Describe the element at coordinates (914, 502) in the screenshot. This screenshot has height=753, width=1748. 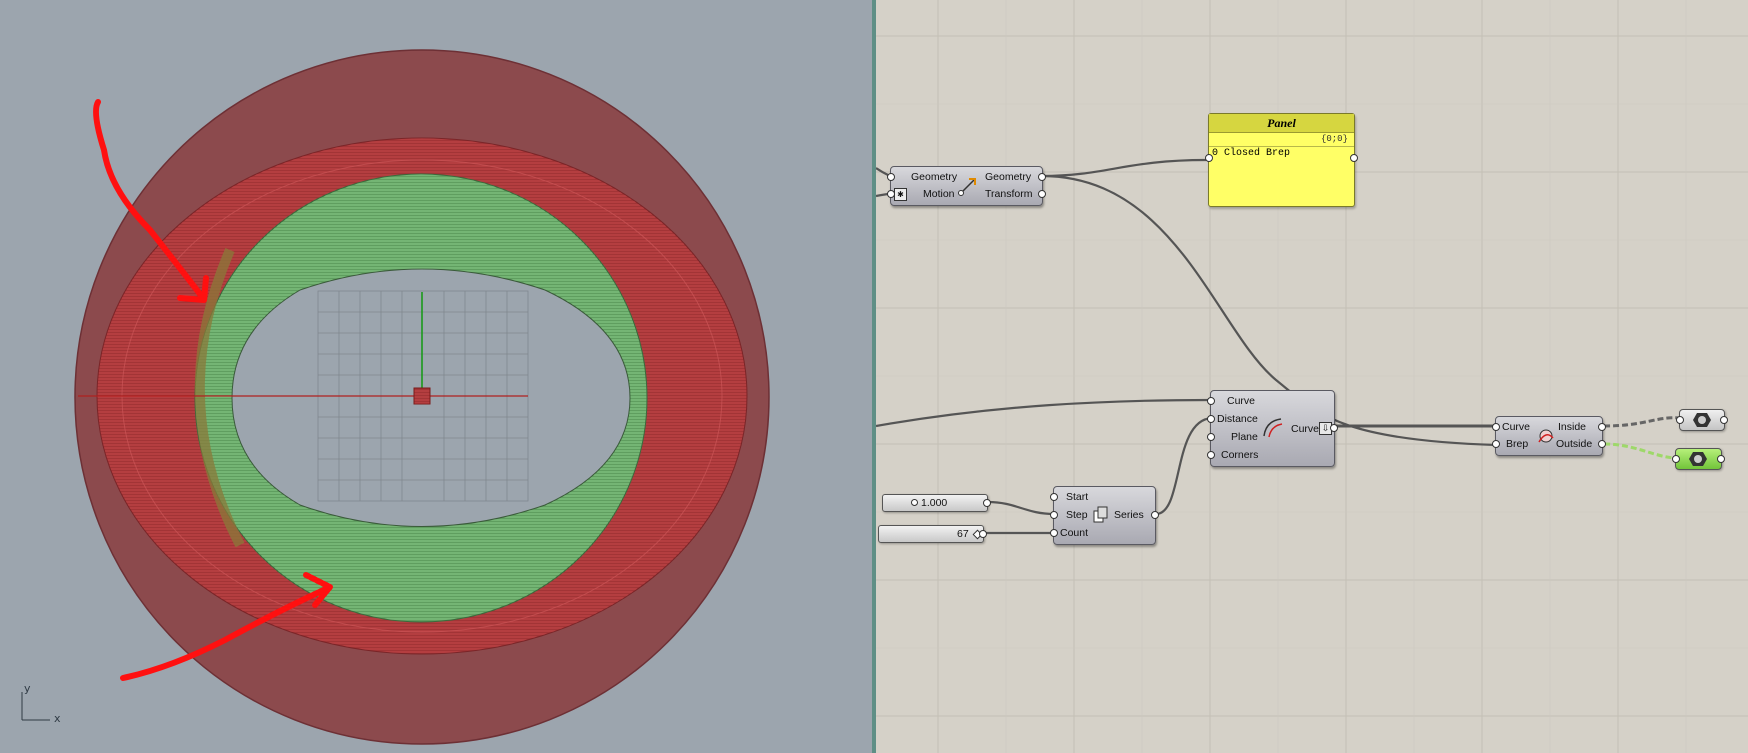
I see `slider-grip-icon` at that location.